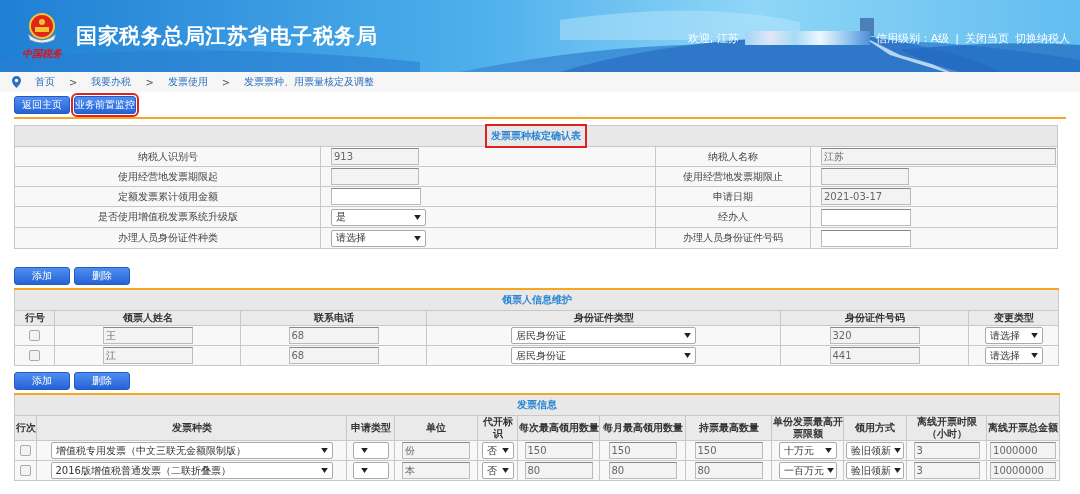  What do you see at coordinates (167, 156) in the screenshot?
I see `field-label: 纳税人识别号` at bounding box center [167, 156].